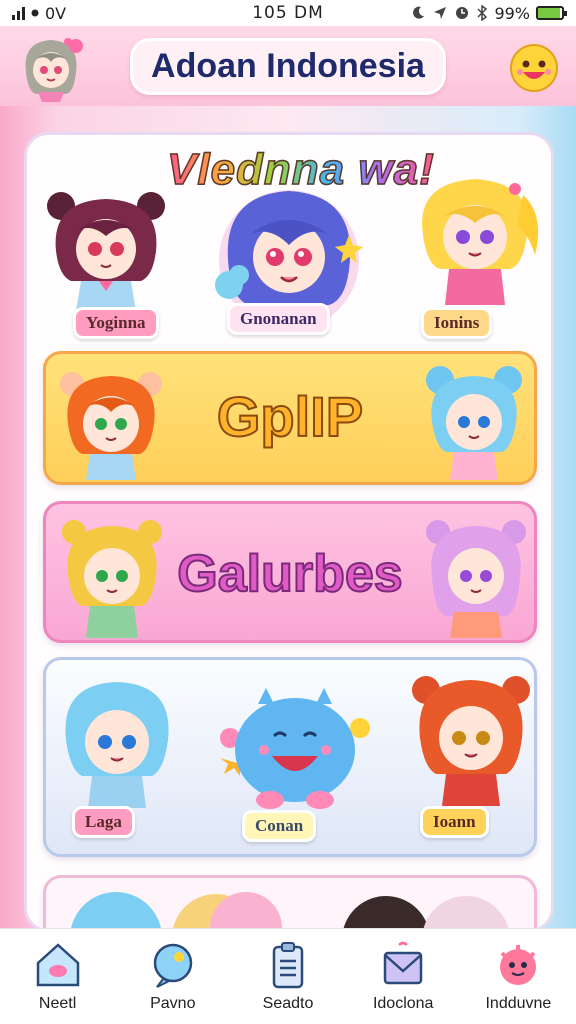  I want to click on nav-item-idoclona: Idoclona, so click(403, 976).